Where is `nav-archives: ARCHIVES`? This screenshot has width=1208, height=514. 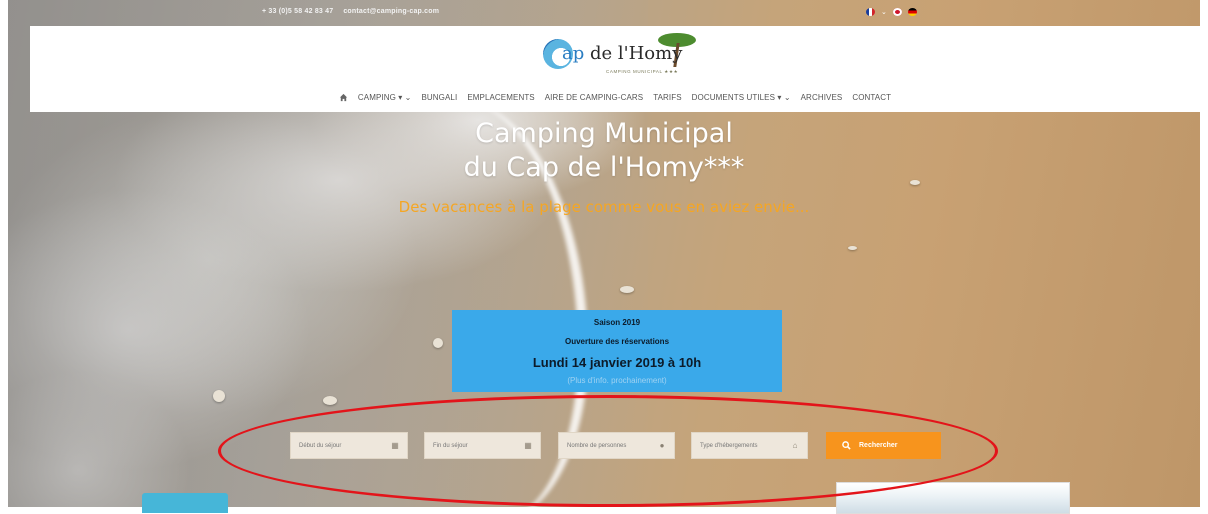 nav-archives: ARCHIVES is located at coordinates (822, 97).